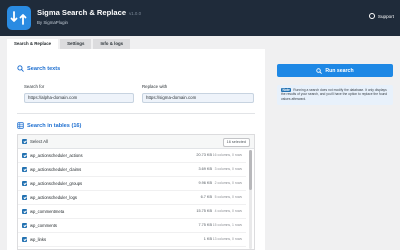 This screenshot has height=250, width=400. What do you see at coordinates (228, 183) in the screenshot?
I see `table-info: 2 columns, 0 rows` at bounding box center [228, 183].